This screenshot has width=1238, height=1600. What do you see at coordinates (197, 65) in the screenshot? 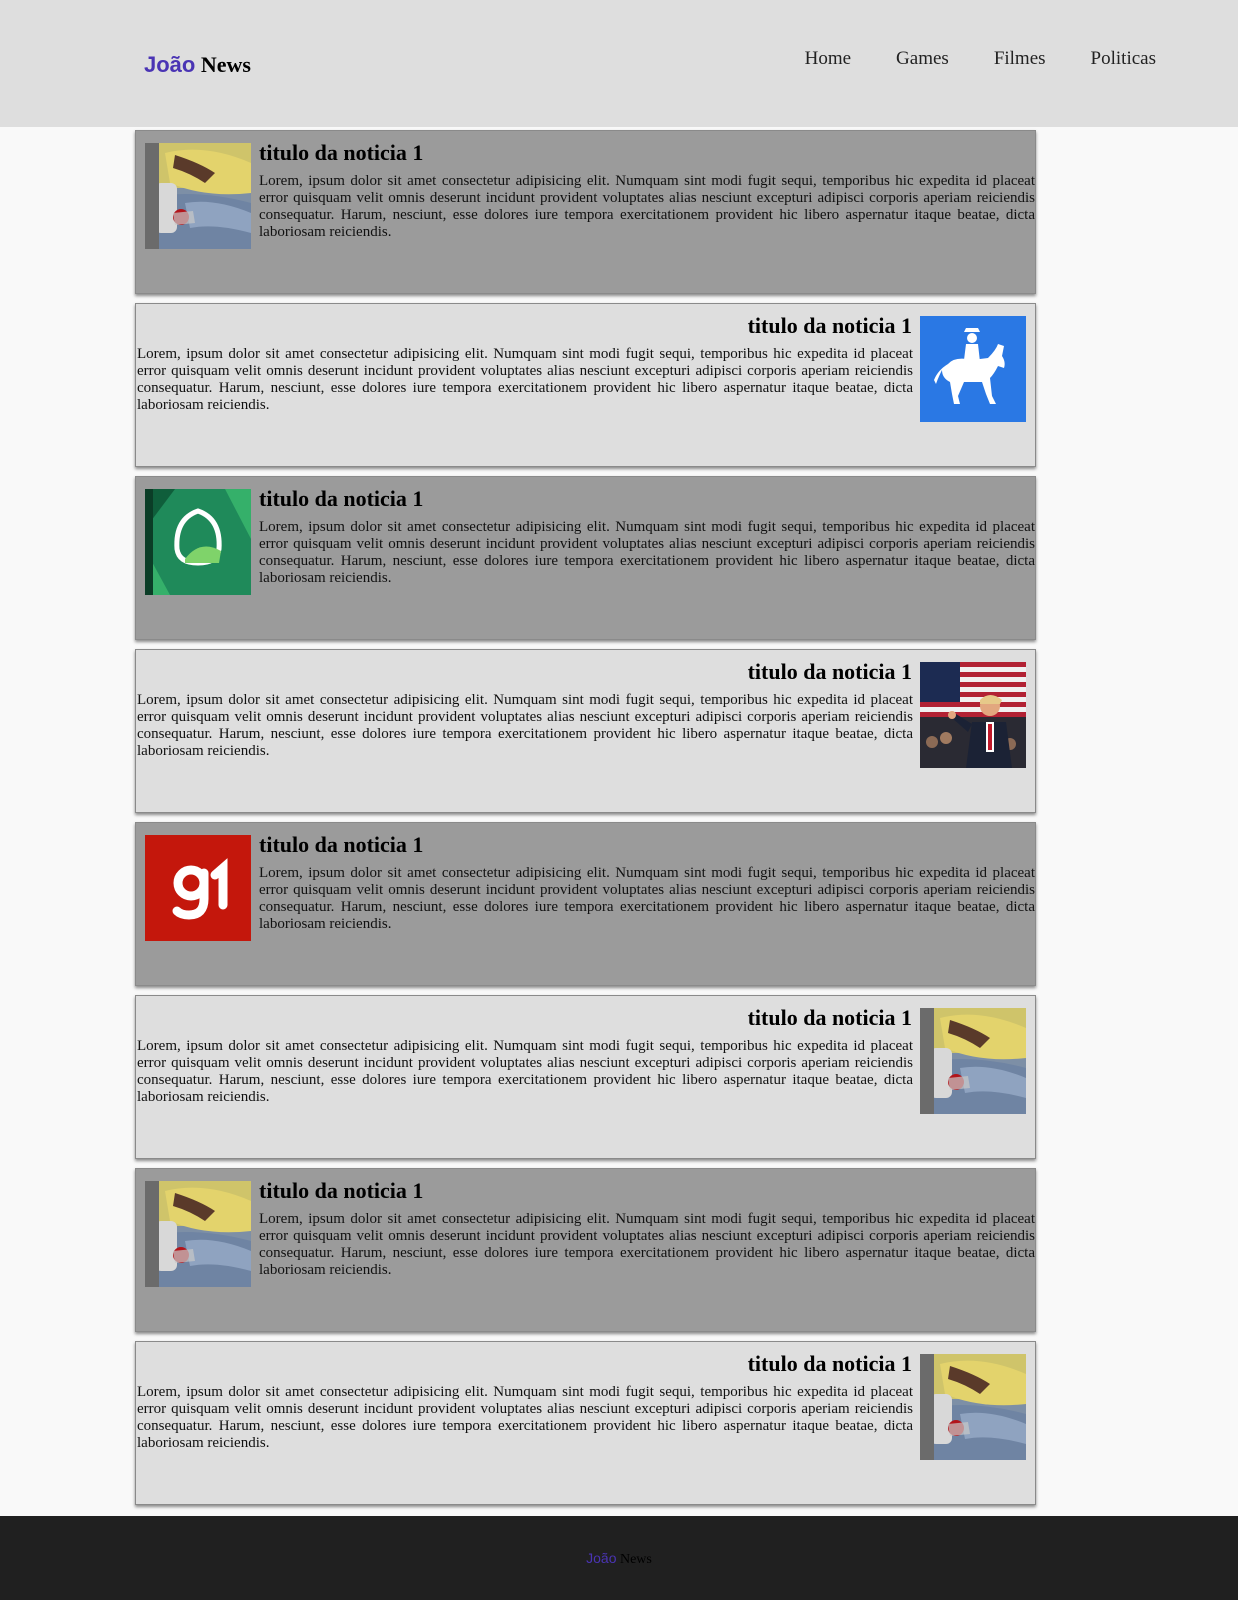
I see `site-logo: João News` at bounding box center [197, 65].